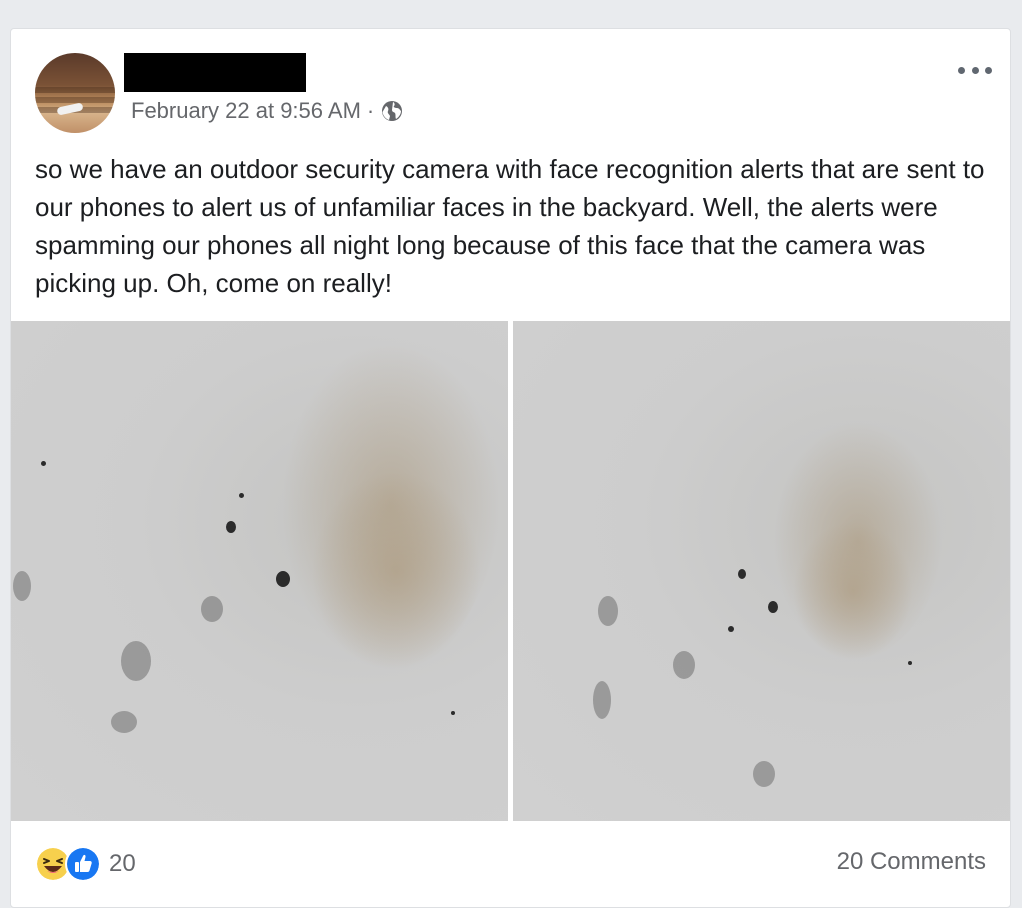 The image size is (1022, 908). What do you see at coordinates (75, 93) in the screenshot?
I see `author-avatar` at bounding box center [75, 93].